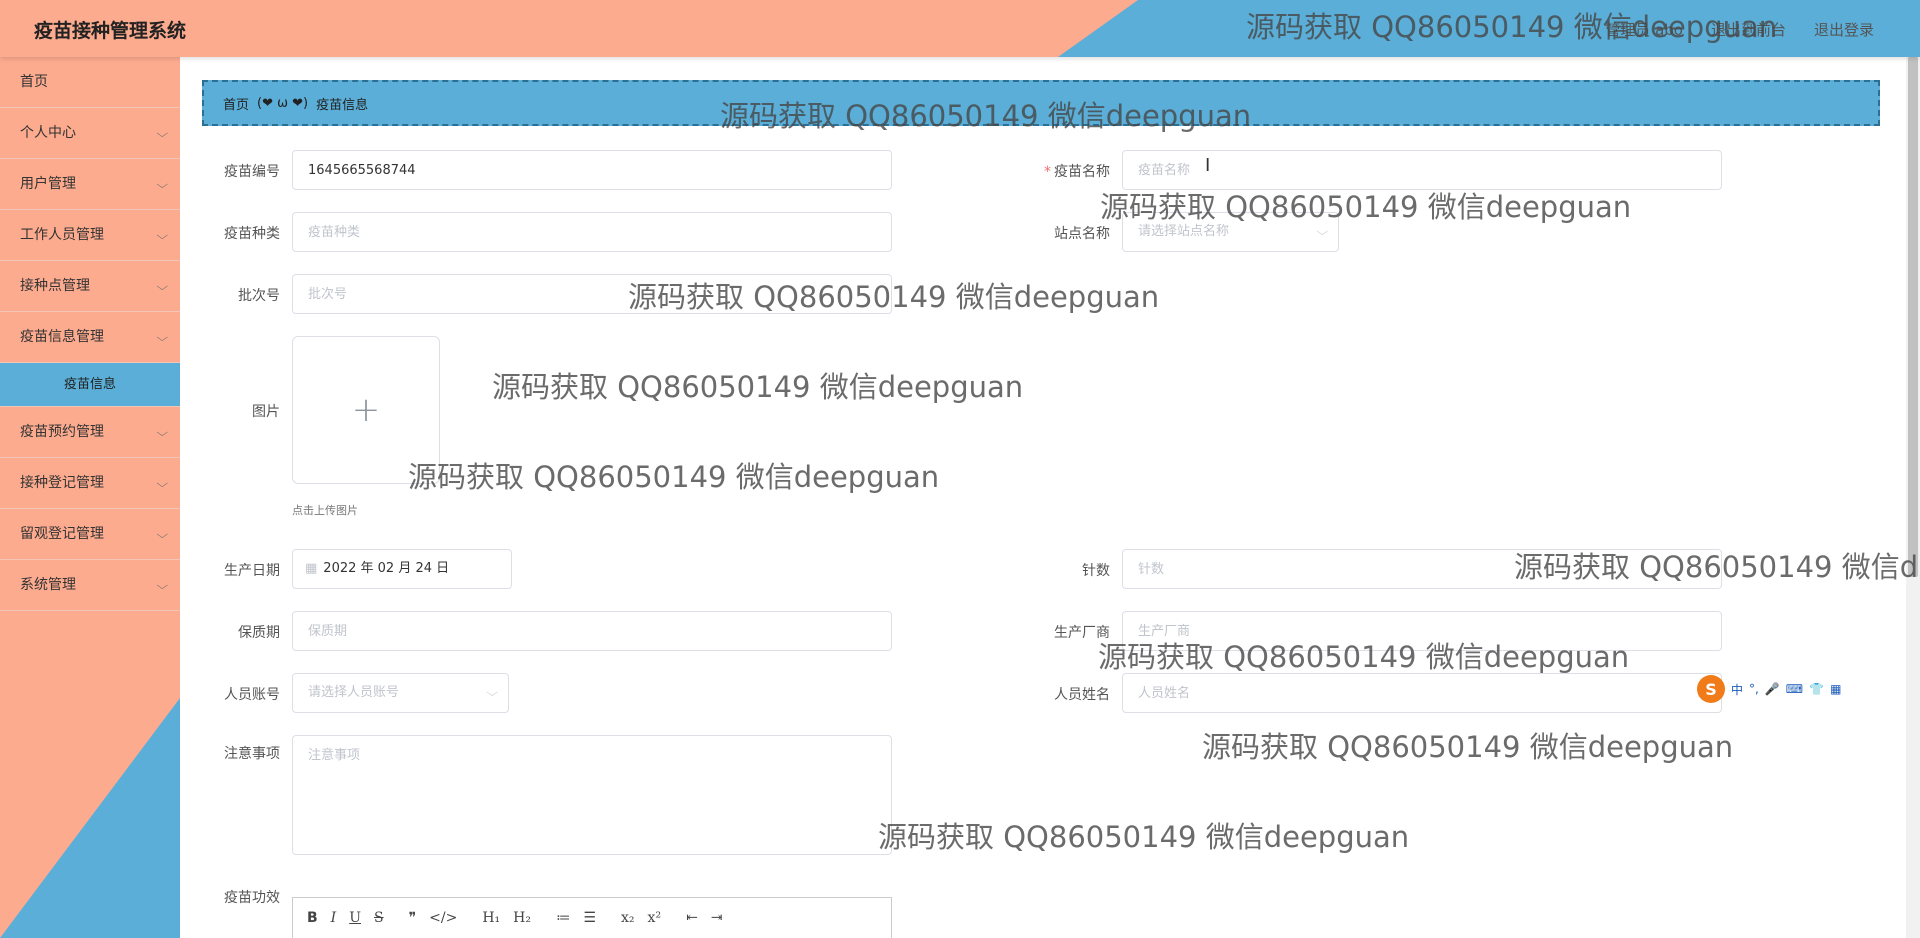 This screenshot has height=938, width=1920. Describe the element at coordinates (1844, 29) in the screenshot. I see `logout-link: 退出登录` at that location.